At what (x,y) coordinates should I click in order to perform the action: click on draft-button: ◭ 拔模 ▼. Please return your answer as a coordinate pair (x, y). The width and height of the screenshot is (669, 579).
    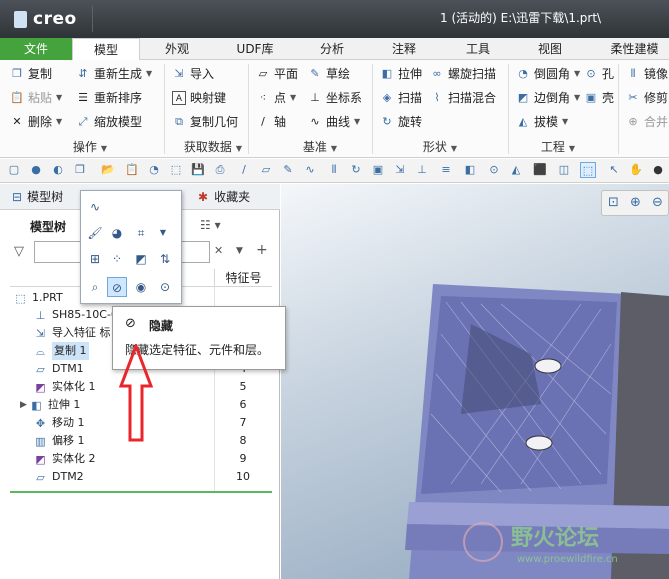
    Looking at the image, I should click on (542, 122).